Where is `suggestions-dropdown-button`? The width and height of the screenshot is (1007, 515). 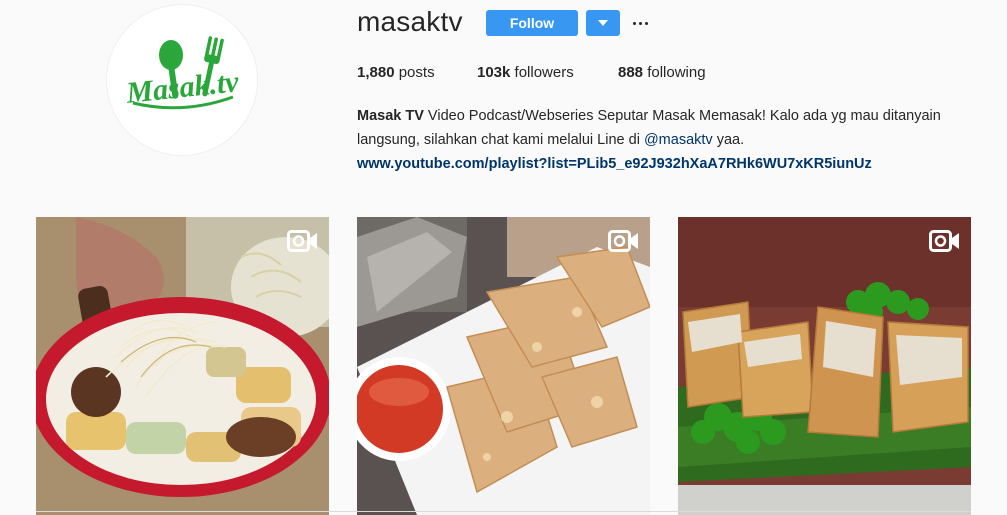 suggestions-dropdown-button is located at coordinates (603, 23).